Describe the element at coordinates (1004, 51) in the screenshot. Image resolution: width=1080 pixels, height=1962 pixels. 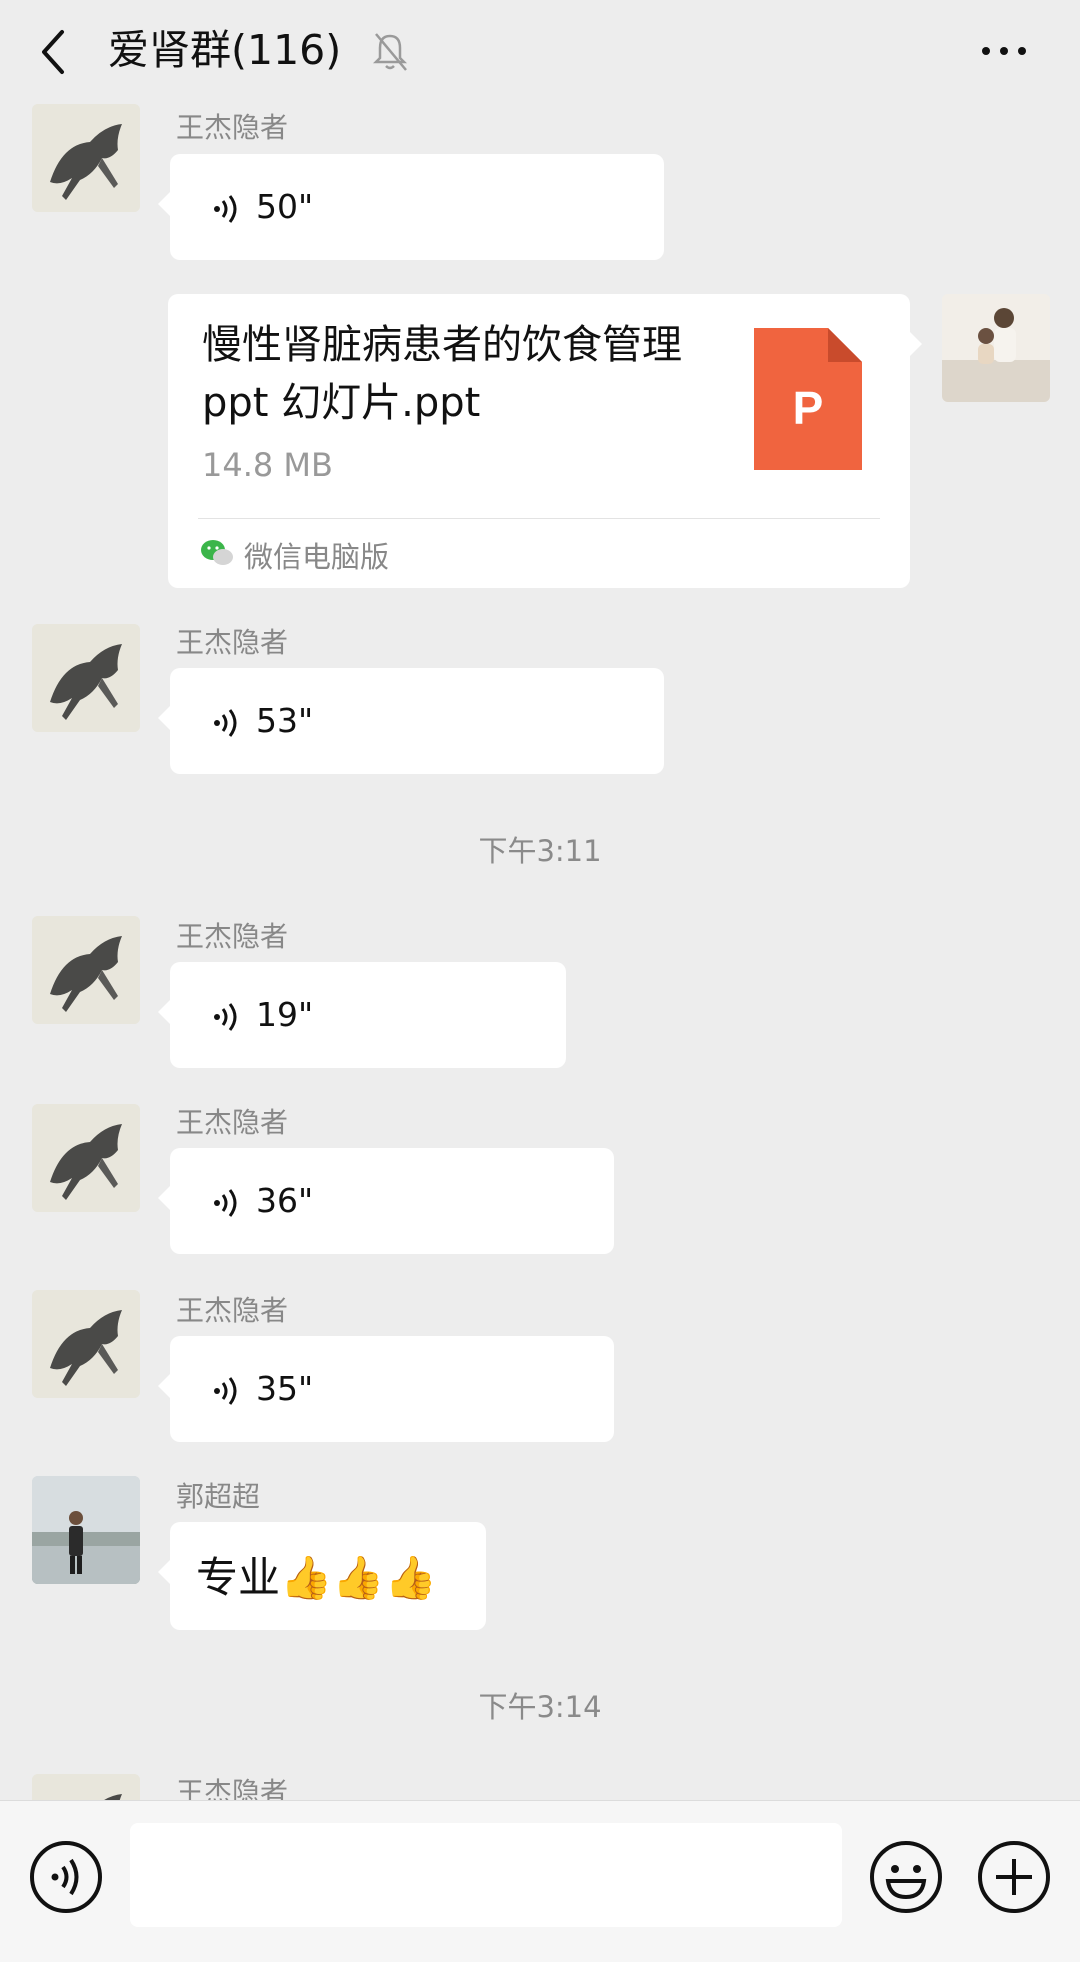
I see `ellipsis-icon` at that location.